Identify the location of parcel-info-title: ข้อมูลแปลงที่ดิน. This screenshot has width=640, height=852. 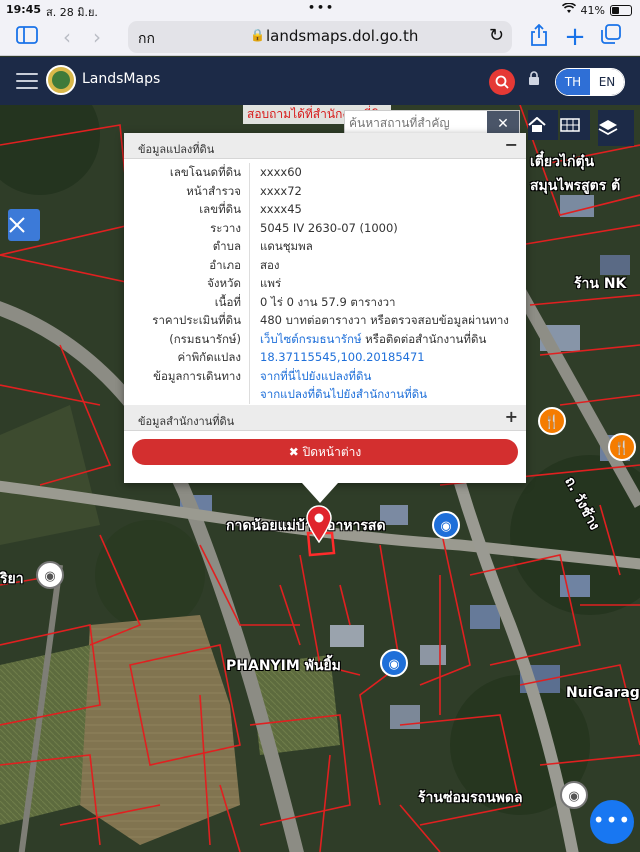
(176, 149).